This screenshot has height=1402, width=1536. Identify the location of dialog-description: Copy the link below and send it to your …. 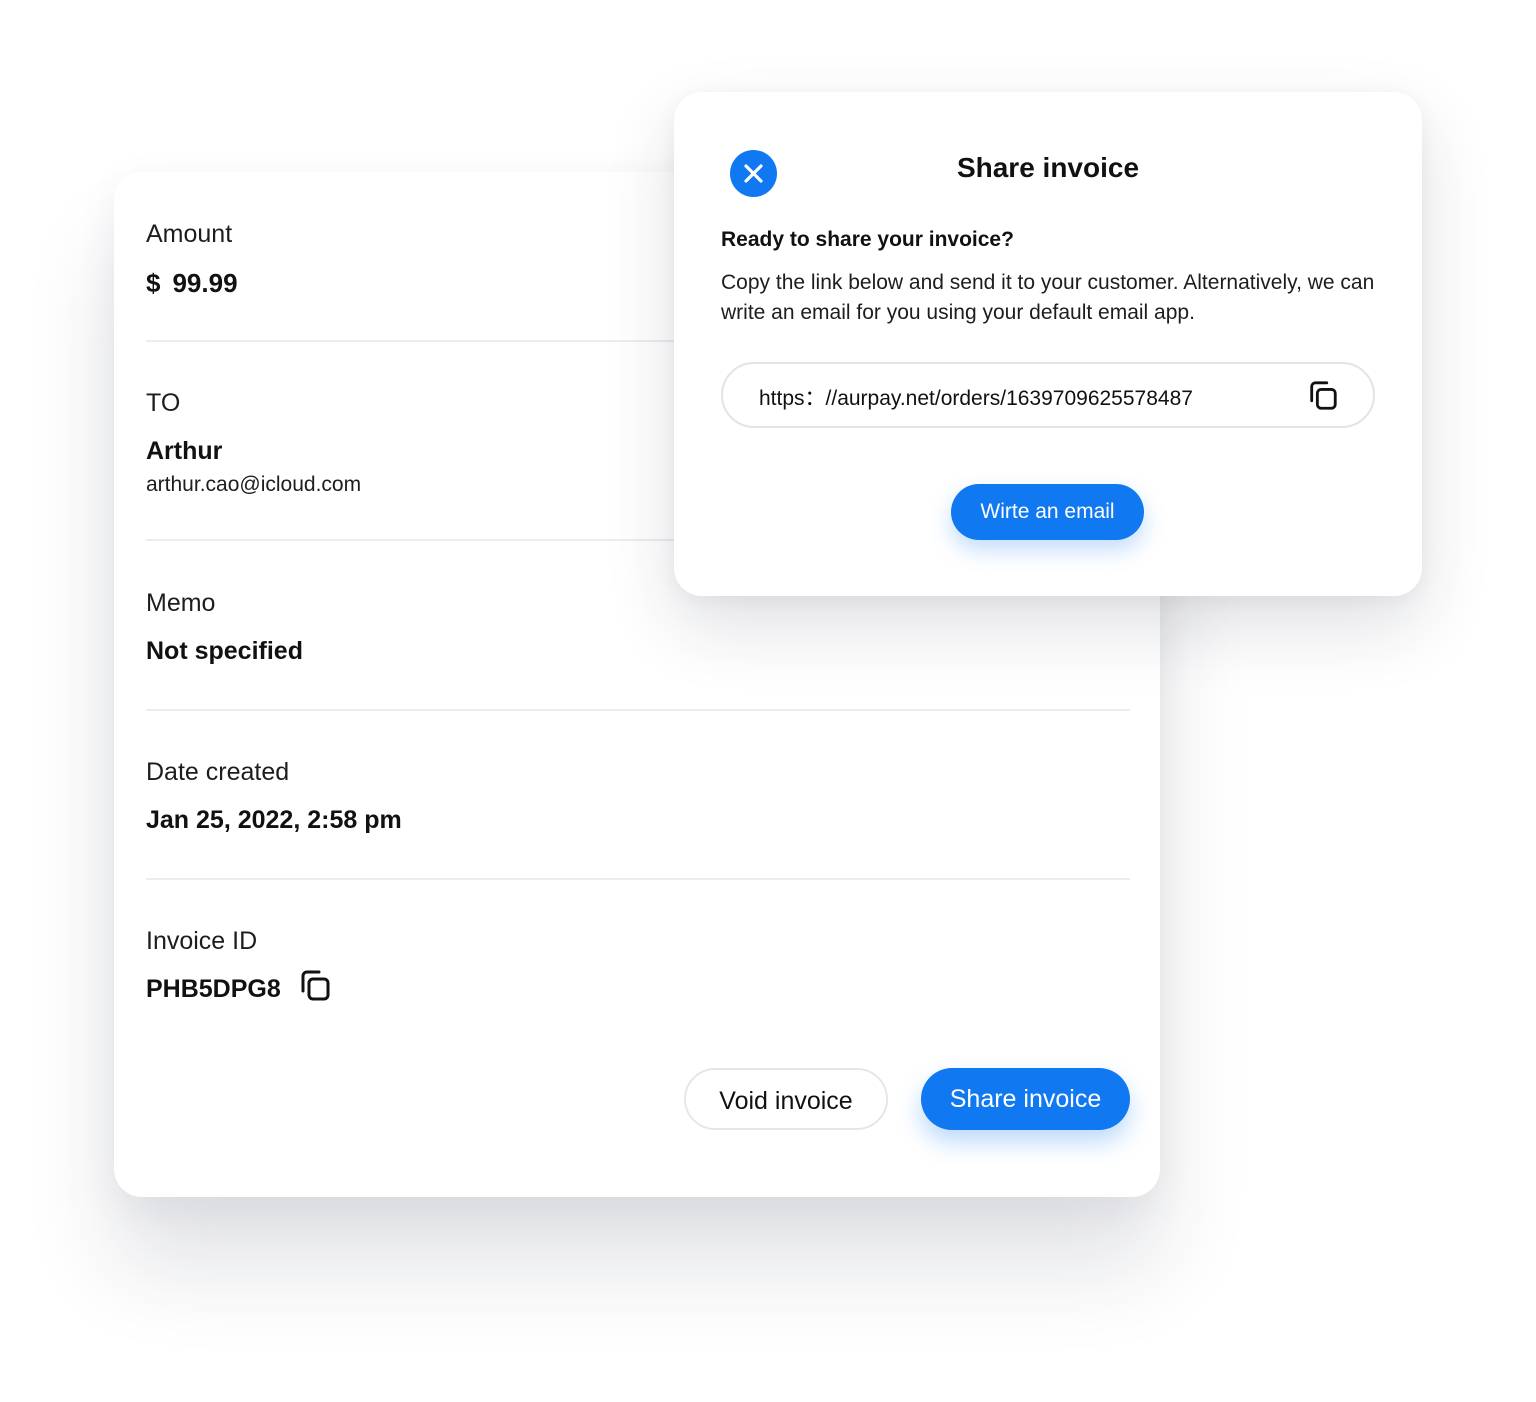
(1048, 297).